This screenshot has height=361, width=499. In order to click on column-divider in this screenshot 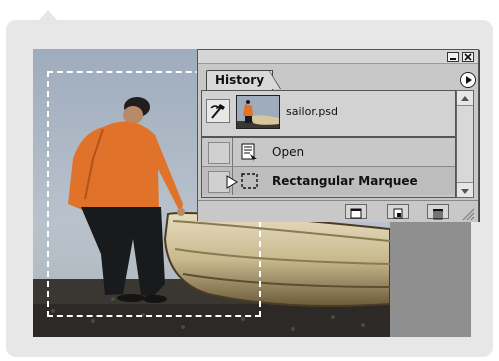, I will do `click(232, 152)`.